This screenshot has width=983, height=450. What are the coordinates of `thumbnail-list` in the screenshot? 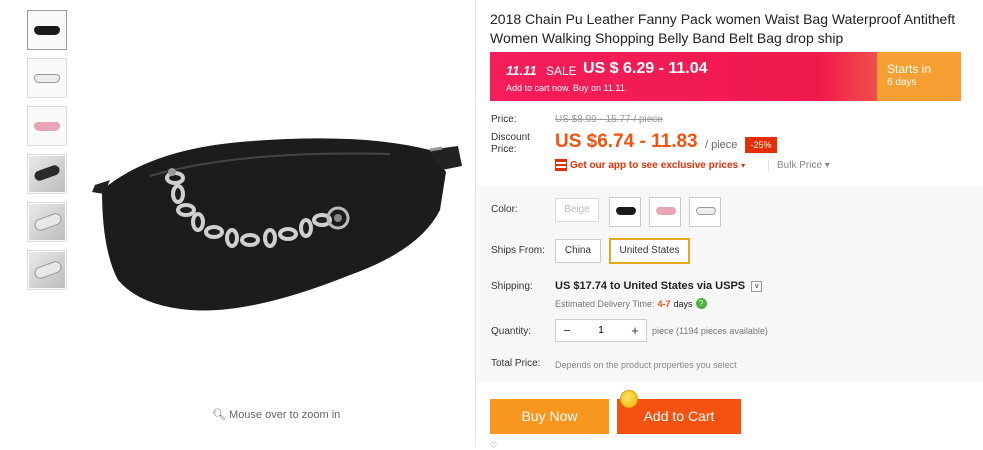 It's located at (47, 154).